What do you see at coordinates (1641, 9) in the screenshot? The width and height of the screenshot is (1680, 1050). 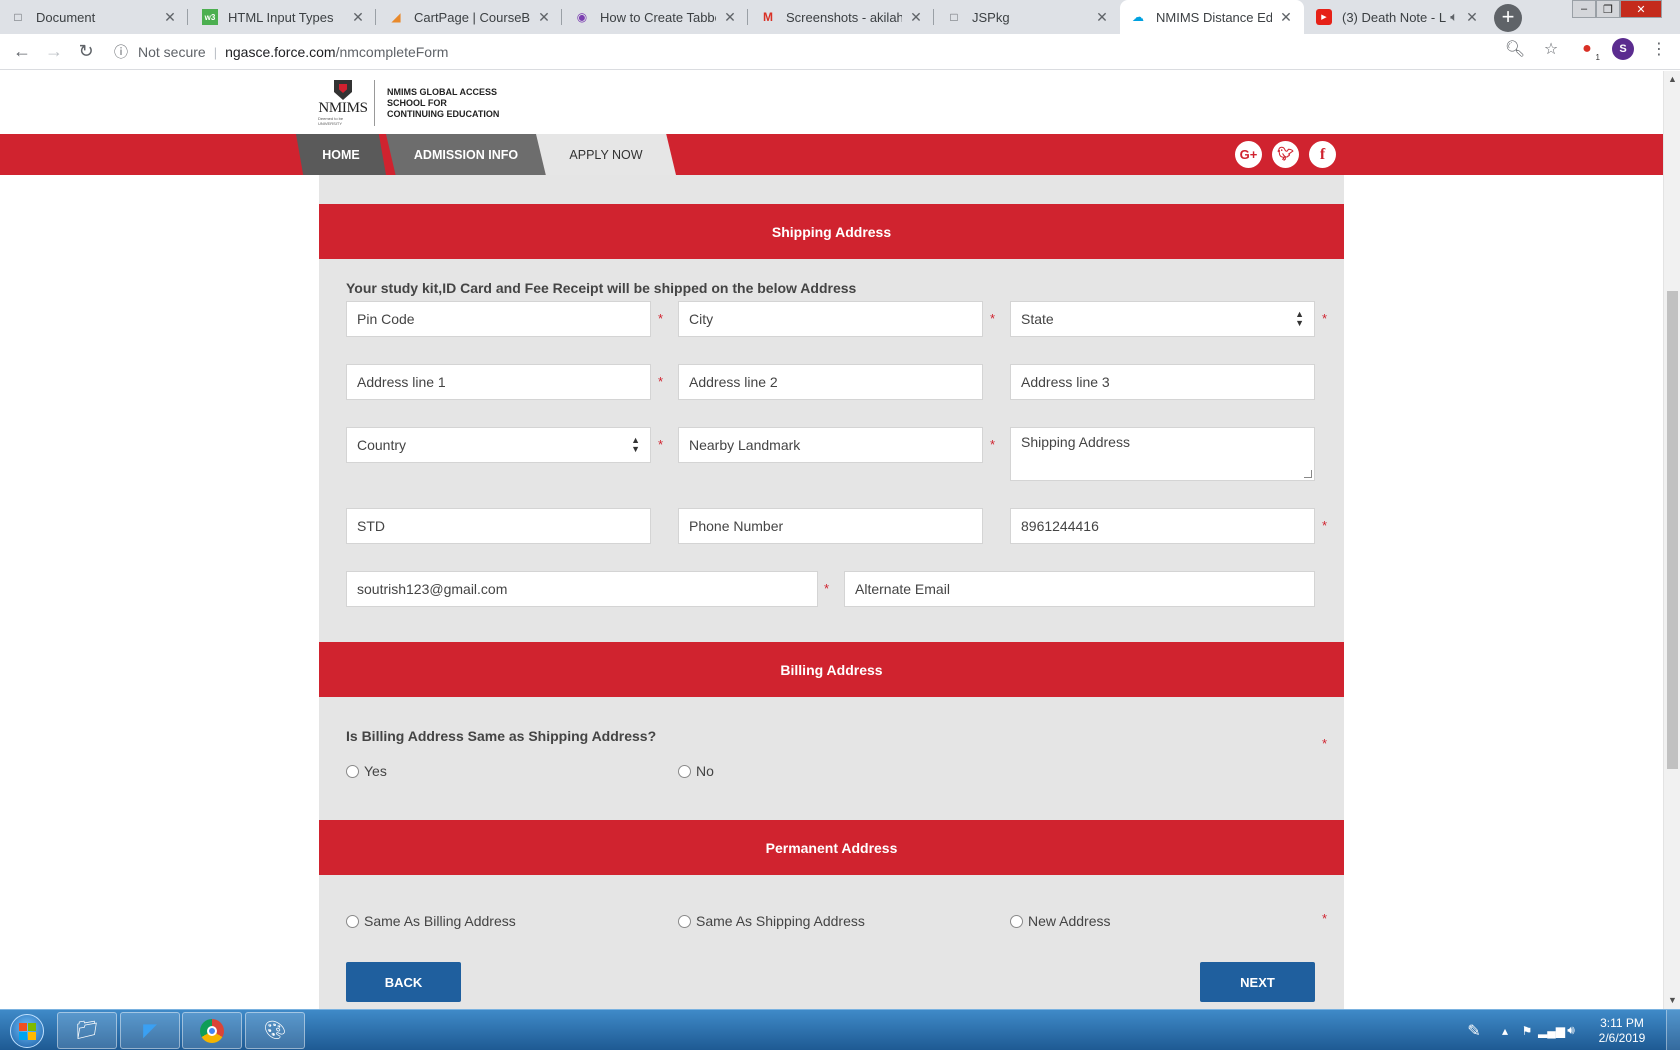 I see `window-close-button: ✕` at bounding box center [1641, 9].